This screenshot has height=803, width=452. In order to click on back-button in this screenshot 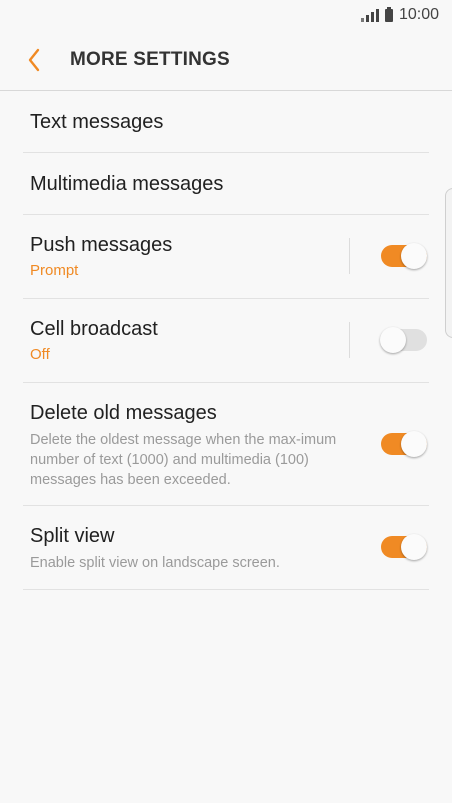, I will do `click(35, 60)`.